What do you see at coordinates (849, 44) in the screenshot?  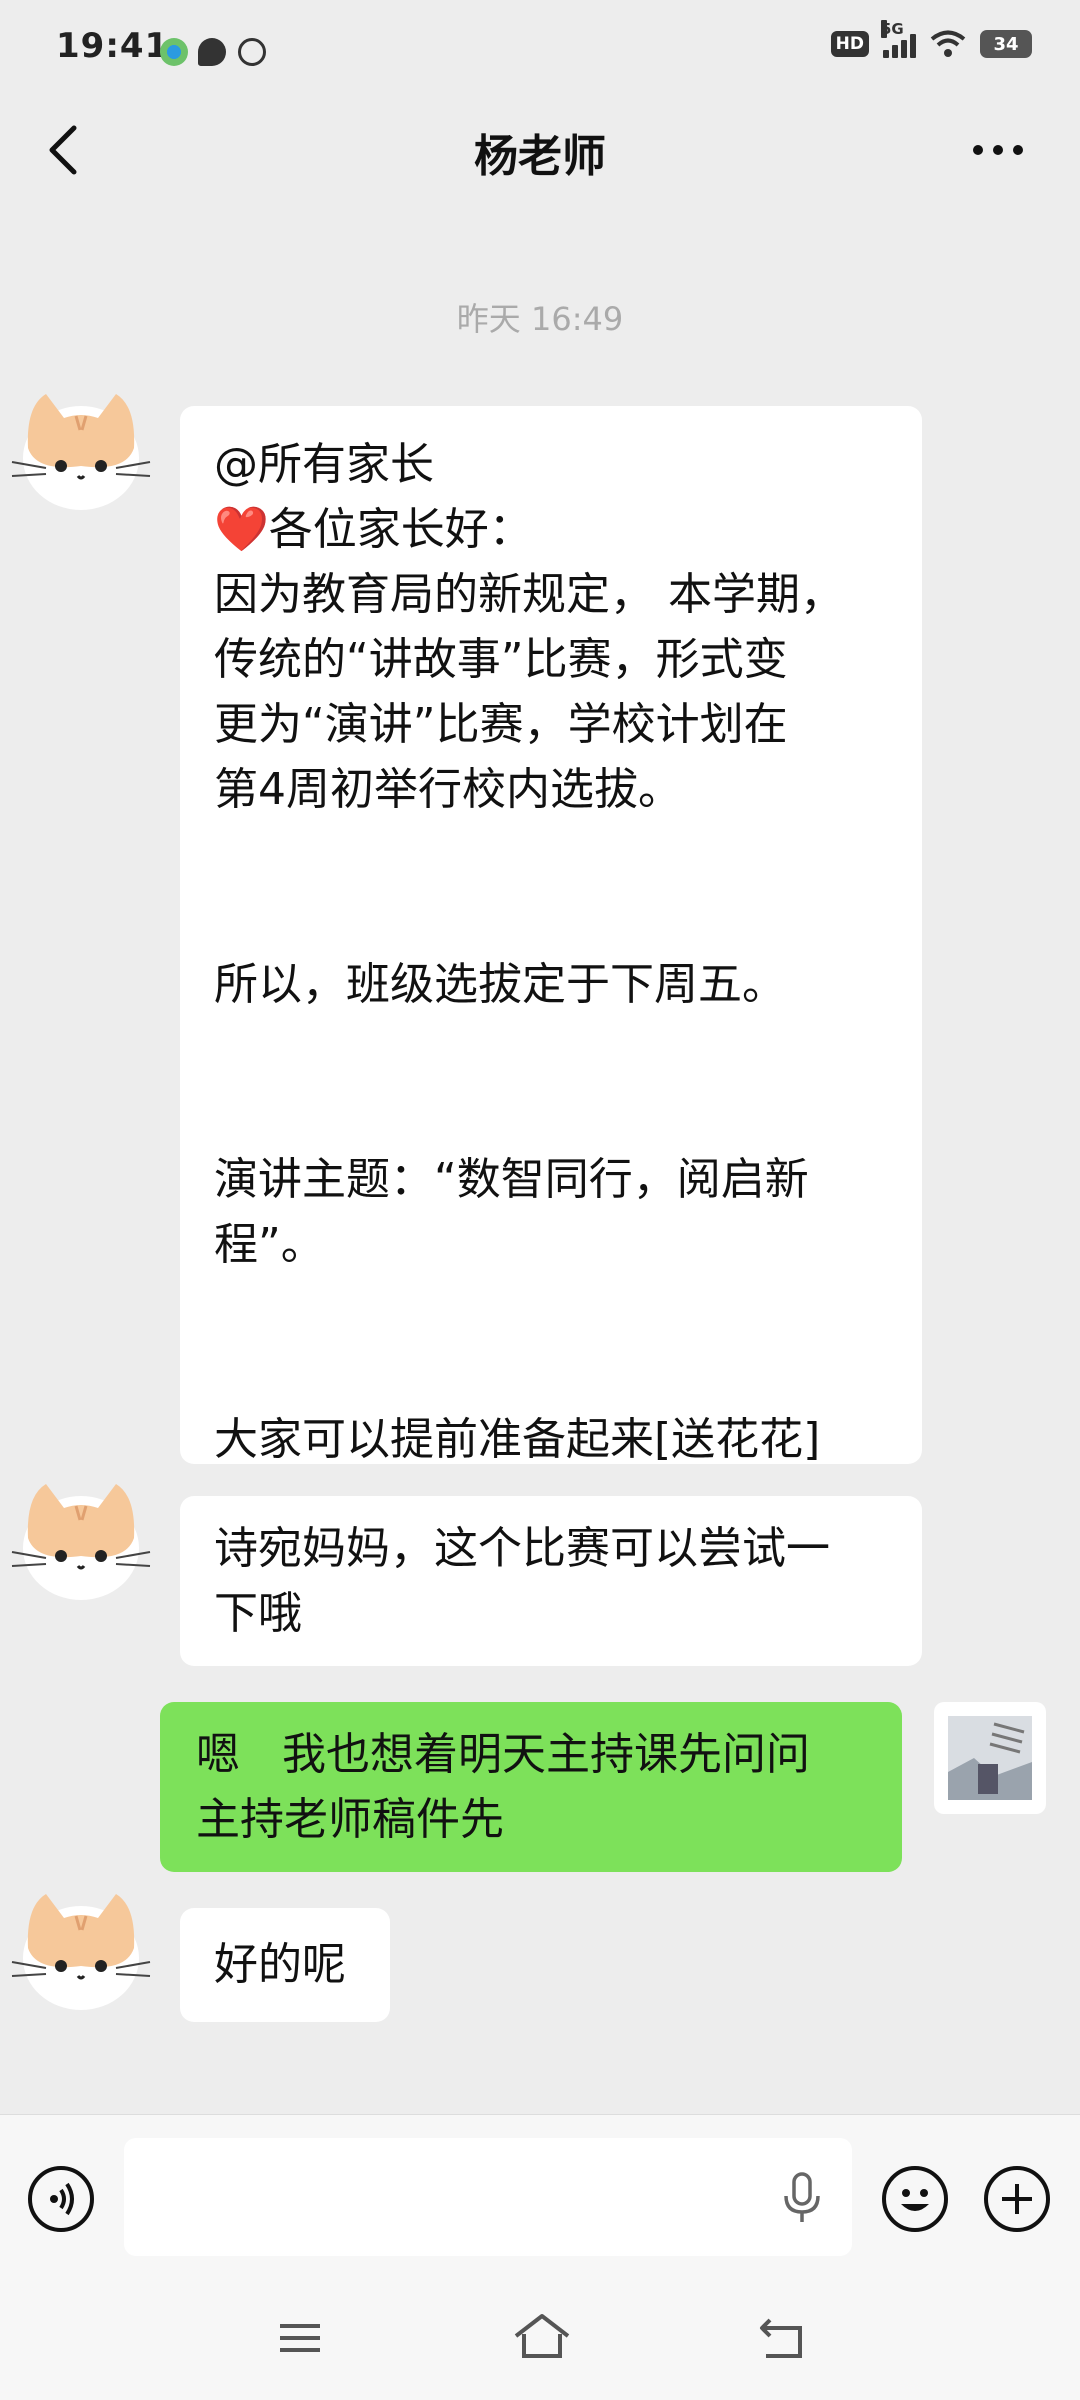 I see `hd-badge: HD` at bounding box center [849, 44].